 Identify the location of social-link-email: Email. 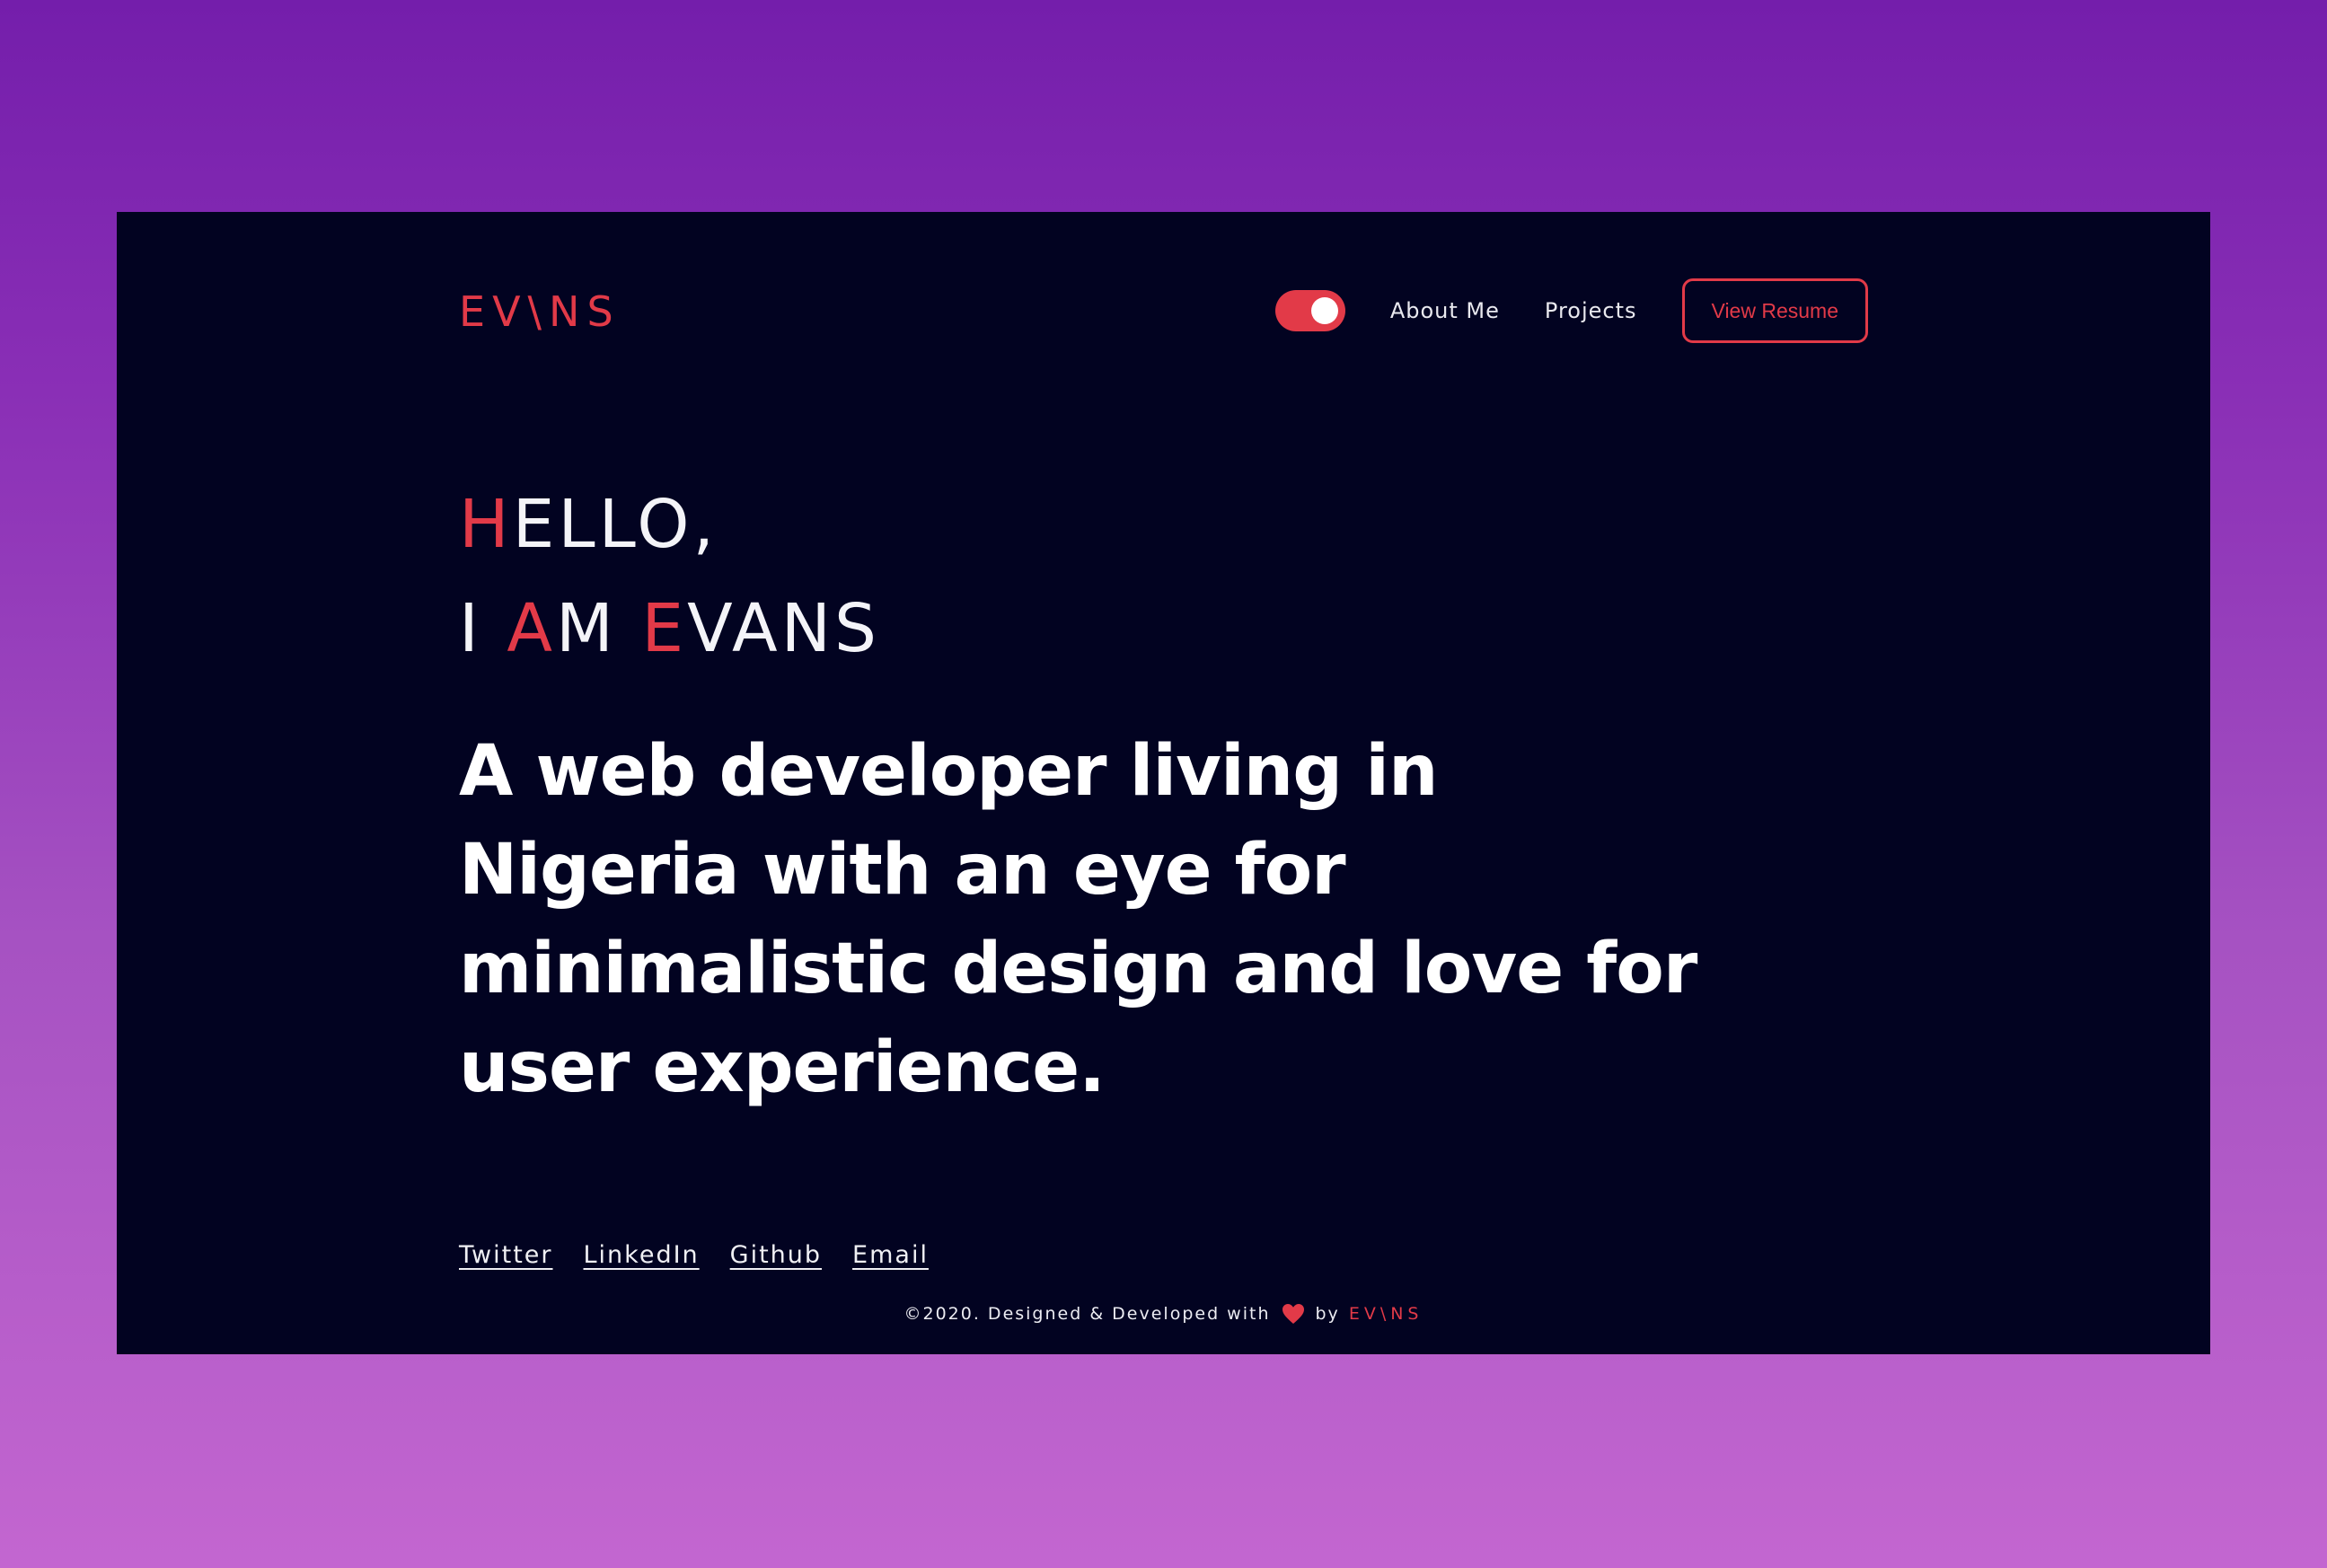
(890, 1255).